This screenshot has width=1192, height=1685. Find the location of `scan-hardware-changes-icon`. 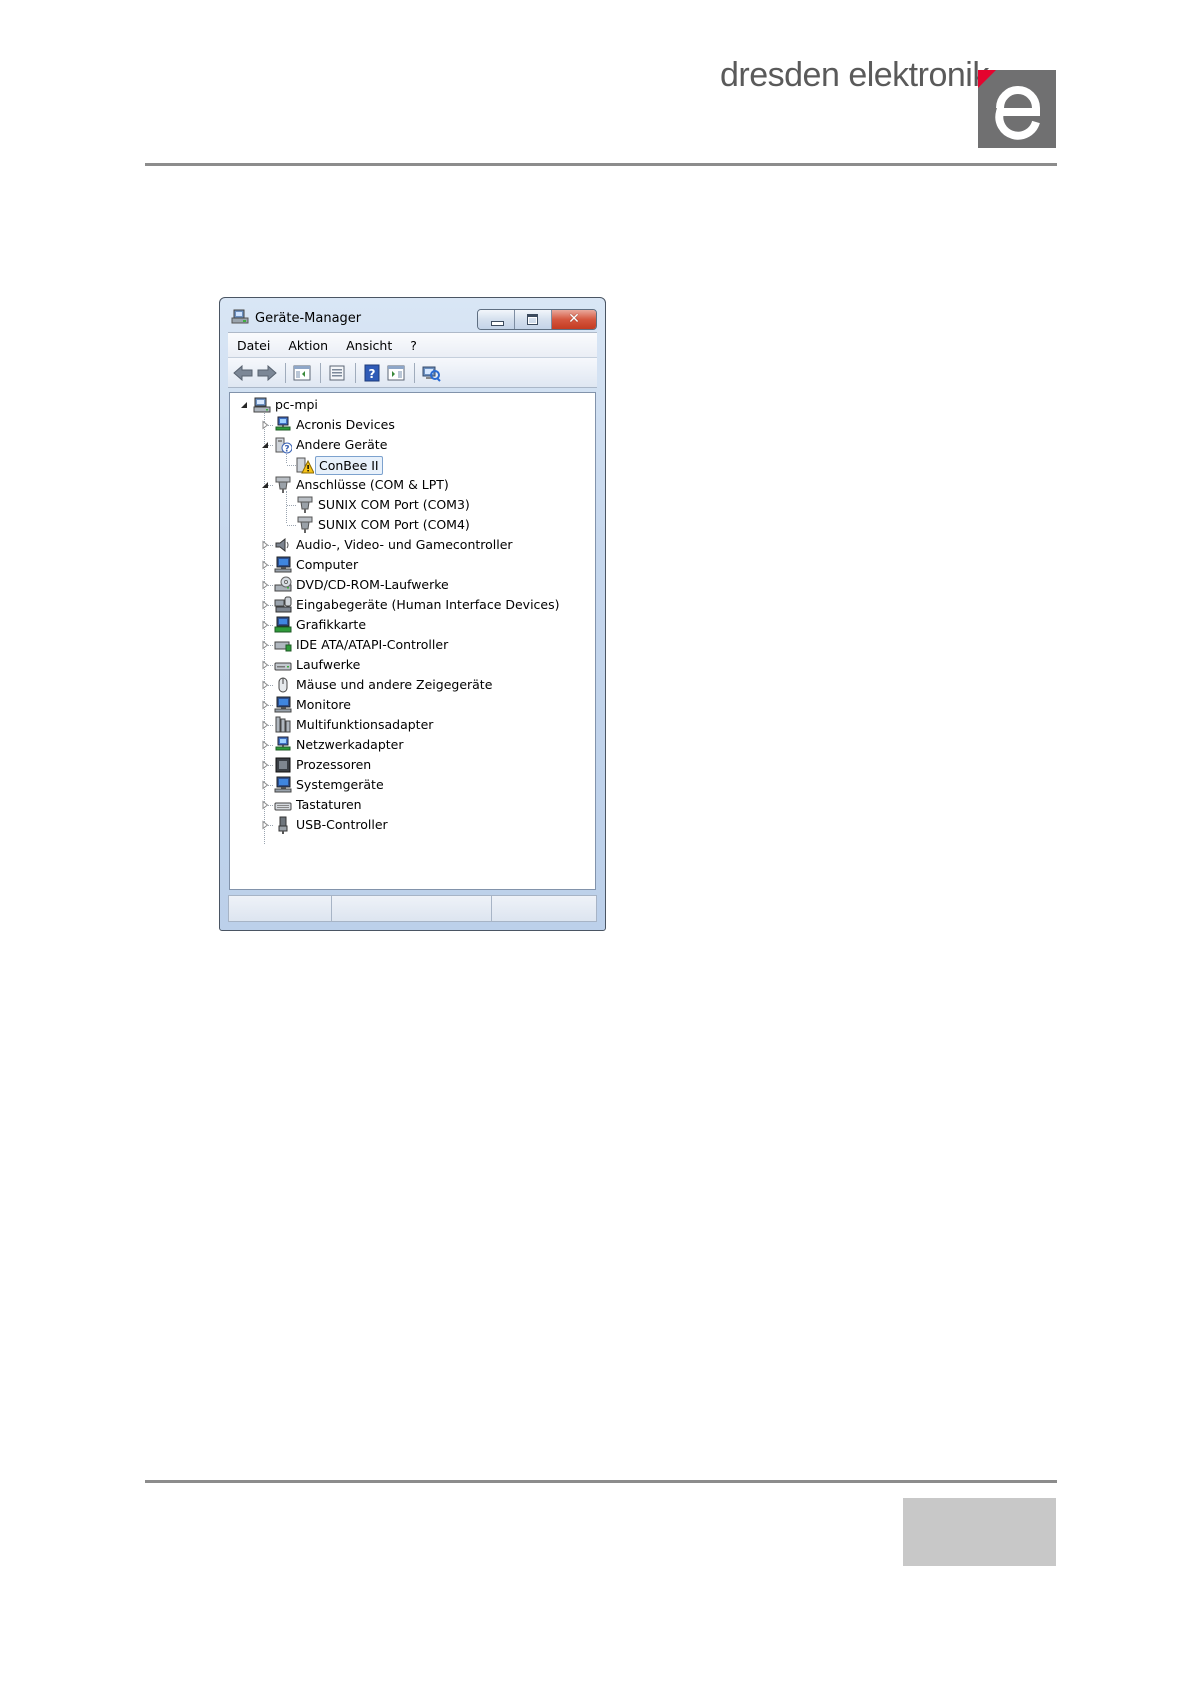

scan-hardware-changes-icon is located at coordinates (431, 374).